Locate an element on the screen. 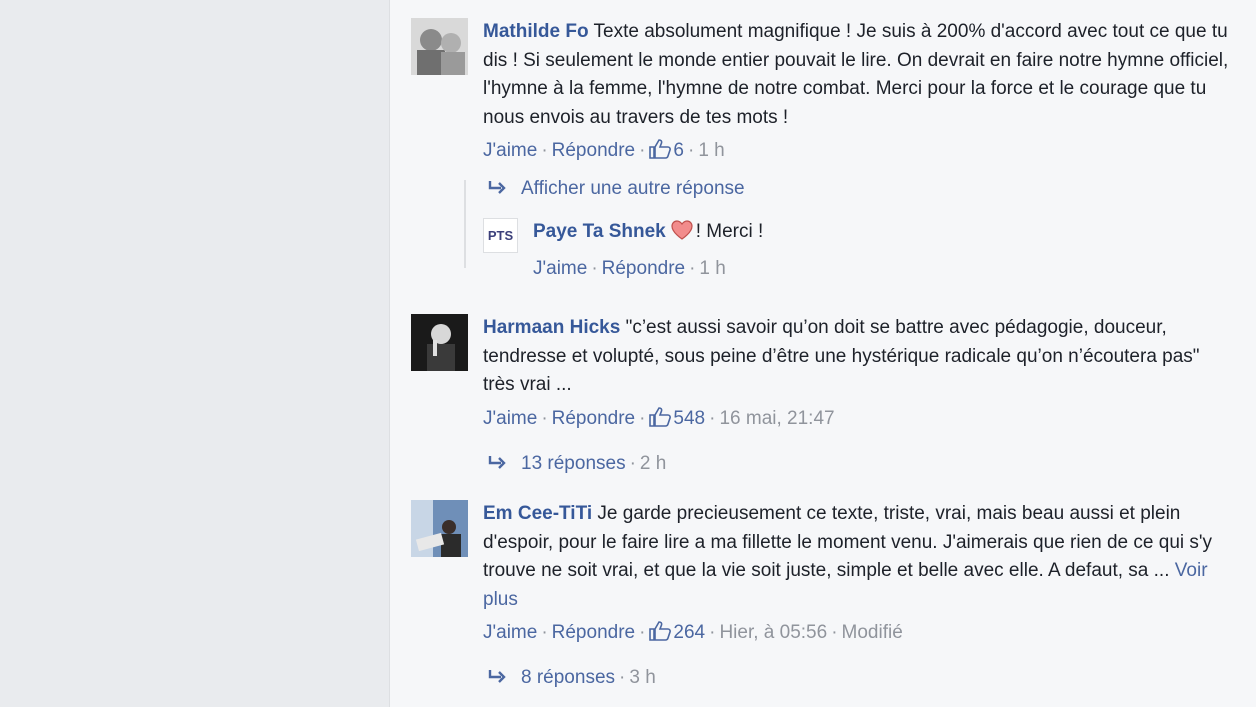  replies-row: 8 réponses · 3 h is located at coordinates (569, 679).